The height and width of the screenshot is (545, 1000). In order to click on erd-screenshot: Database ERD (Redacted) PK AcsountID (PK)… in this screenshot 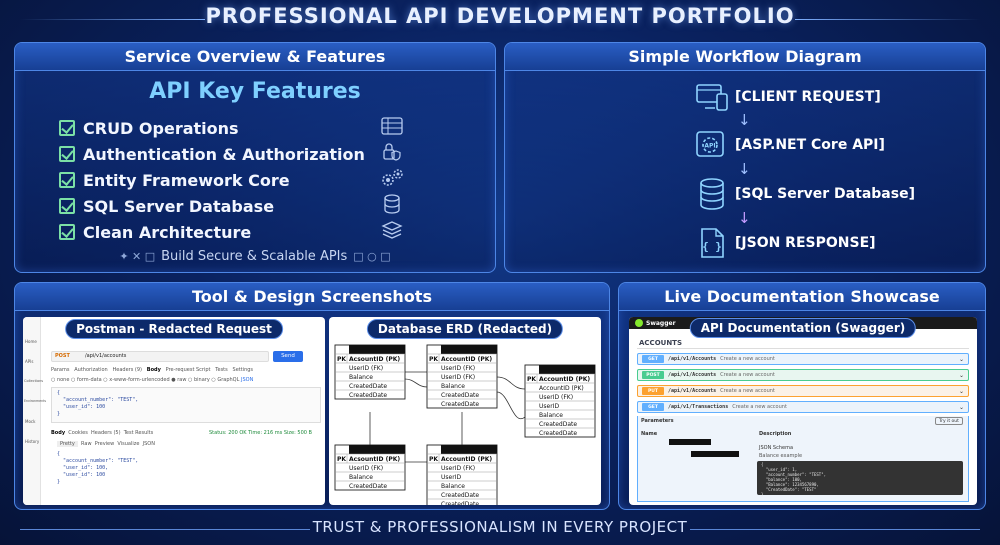, I will do `click(465, 411)`.